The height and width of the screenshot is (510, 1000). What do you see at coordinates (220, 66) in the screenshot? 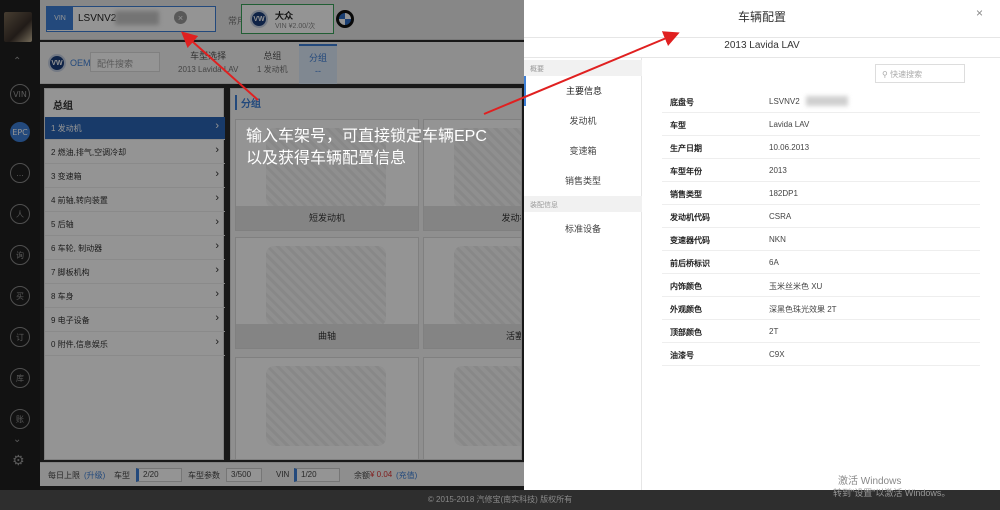
I see `arrow-to-vin` at bounding box center [220, 66].